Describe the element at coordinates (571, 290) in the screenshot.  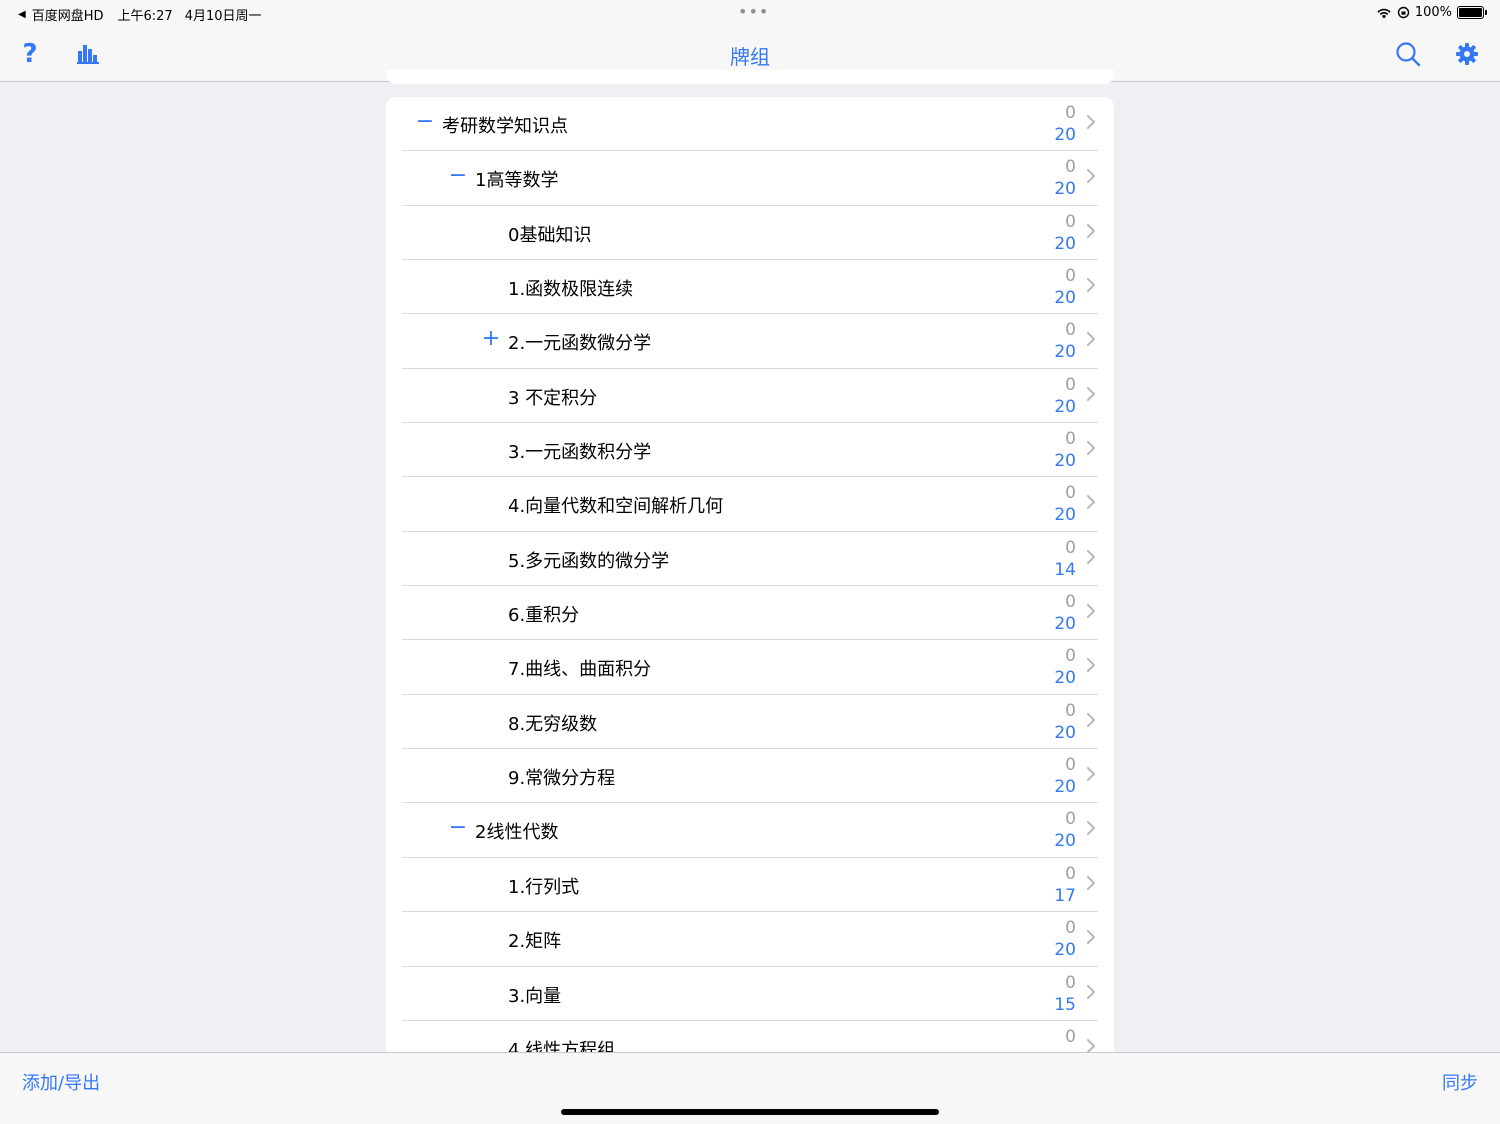
I see `deck-name: 1.函数极限连续` at that location.